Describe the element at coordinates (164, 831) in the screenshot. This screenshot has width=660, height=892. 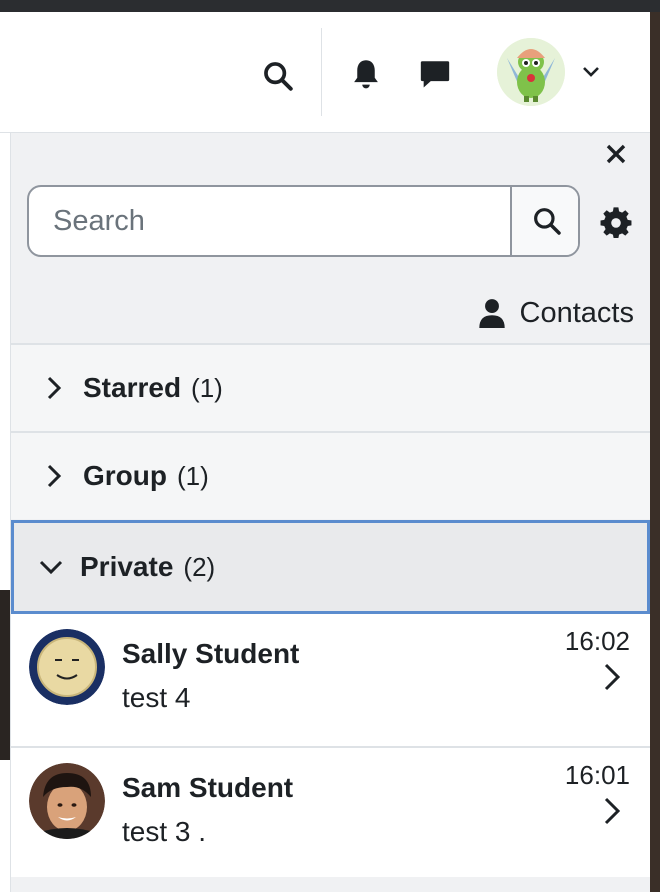
I see `conversation-last-message: test 3 .` at that location.